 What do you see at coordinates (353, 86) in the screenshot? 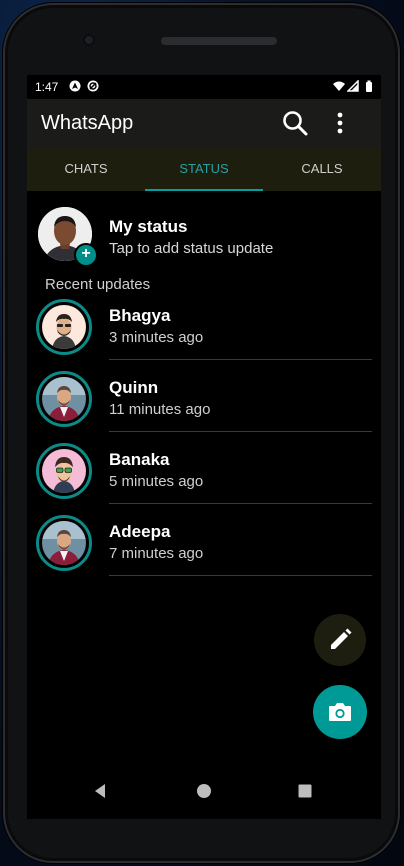
I see `signal-icon` at bounding box center [353, 86].